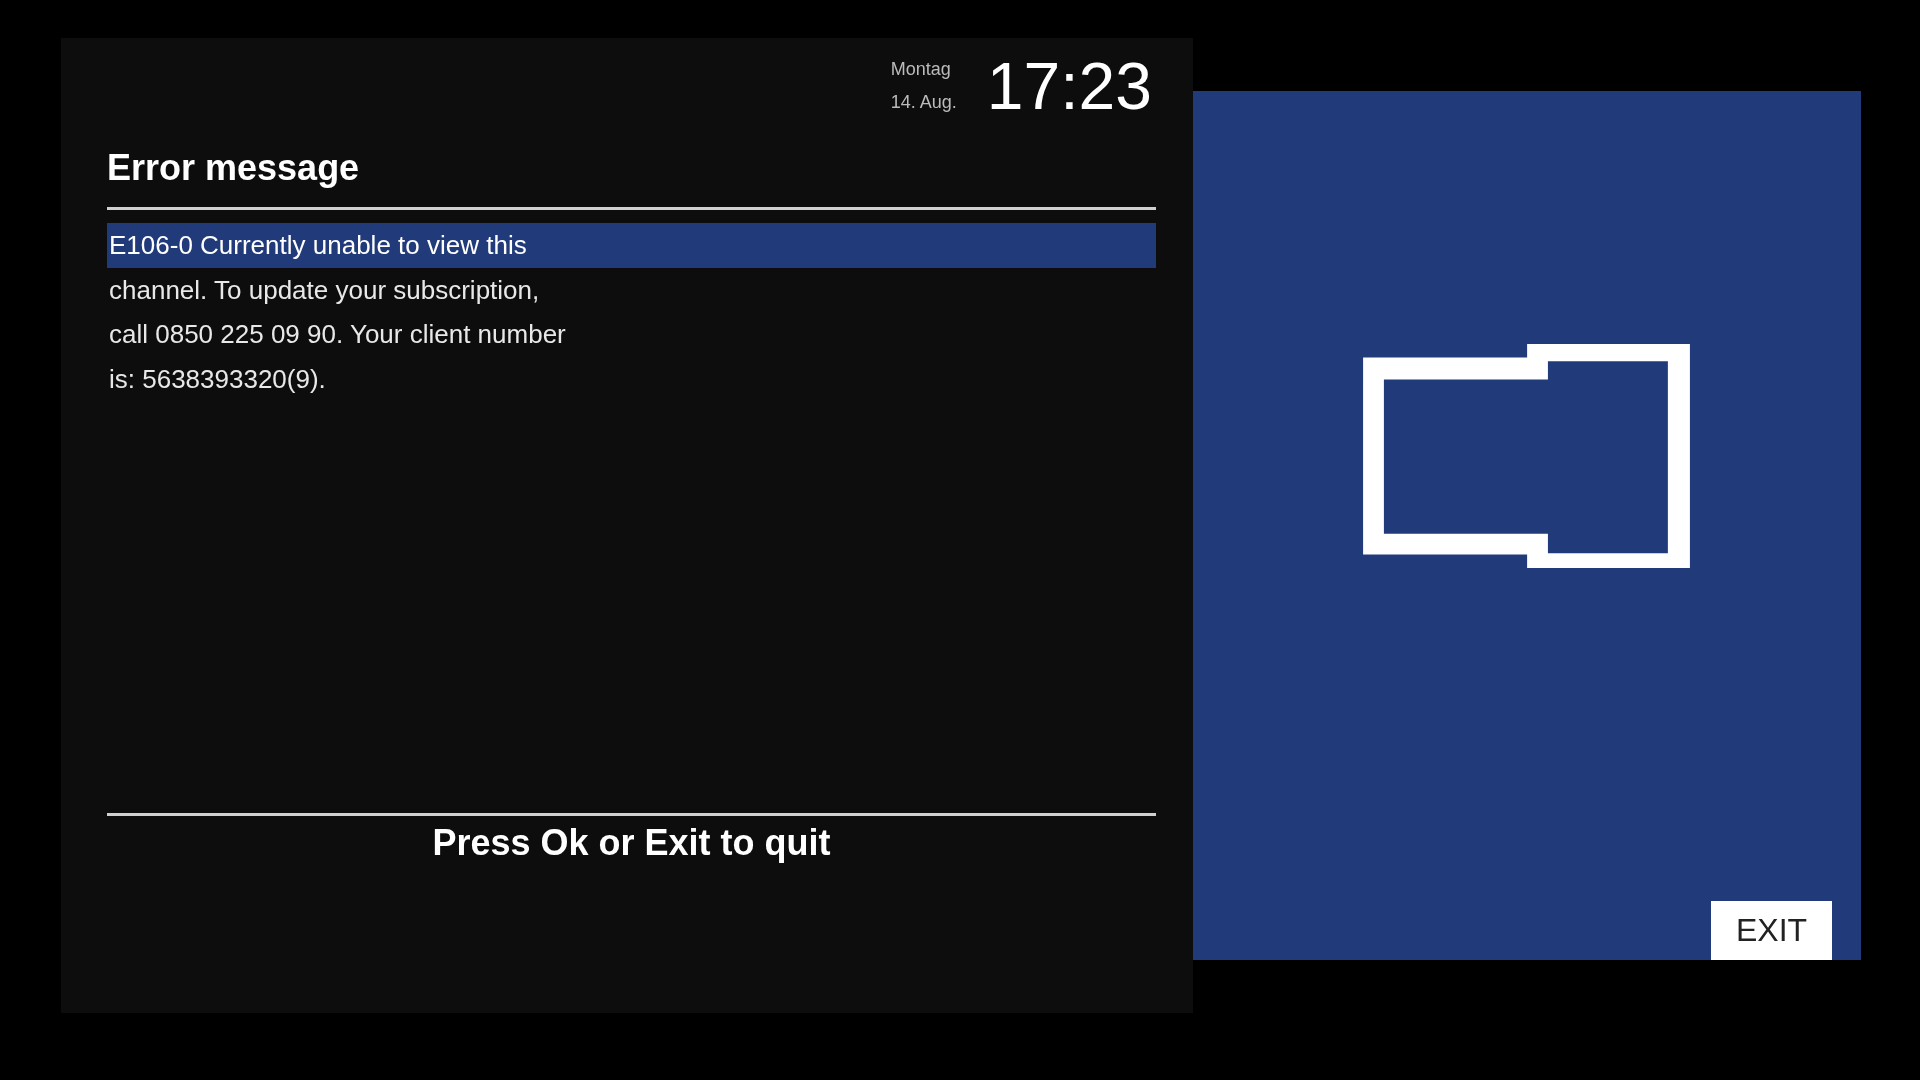 The image size is (1920, 1080). What do you see at coordinates (923, 102) in the screenshot?
I see `date-label: 14. Aug.` at bounding box center [923, 102].